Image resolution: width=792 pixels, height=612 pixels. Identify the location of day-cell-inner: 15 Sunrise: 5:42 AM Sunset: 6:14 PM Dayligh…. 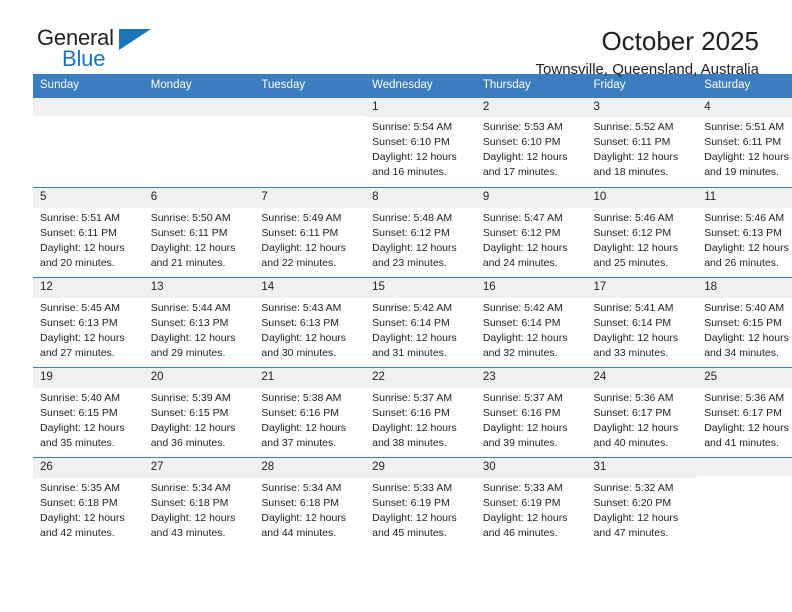
(420, 322).